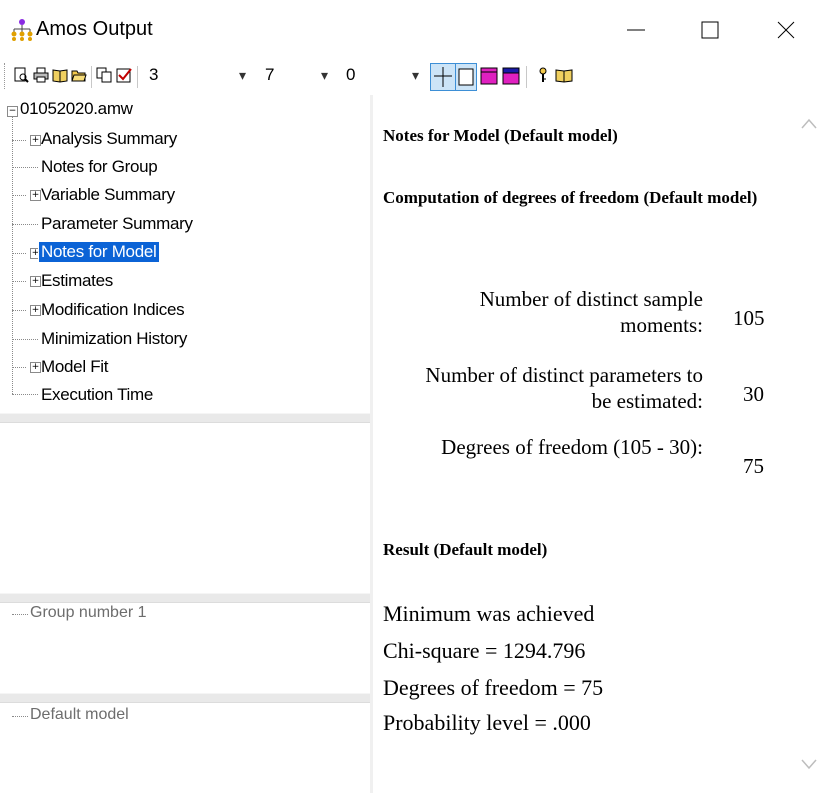 This screenshot has height=793, width=818. Describe the element at coordinates (443, 77) in the screenshot. I see `table-grid-icon` at that location.